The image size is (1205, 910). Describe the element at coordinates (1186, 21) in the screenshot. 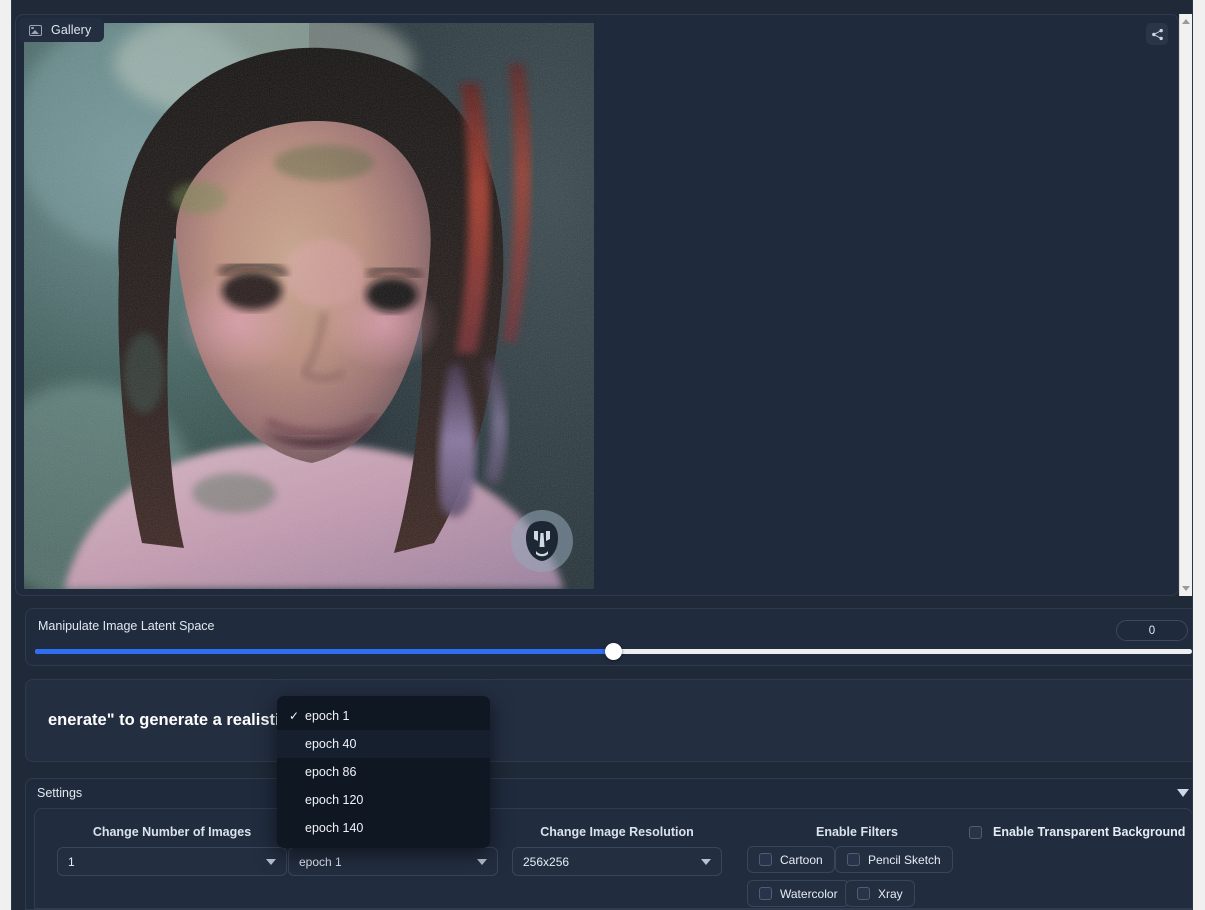

I see `scroll-up-arrow-icon` at that location.